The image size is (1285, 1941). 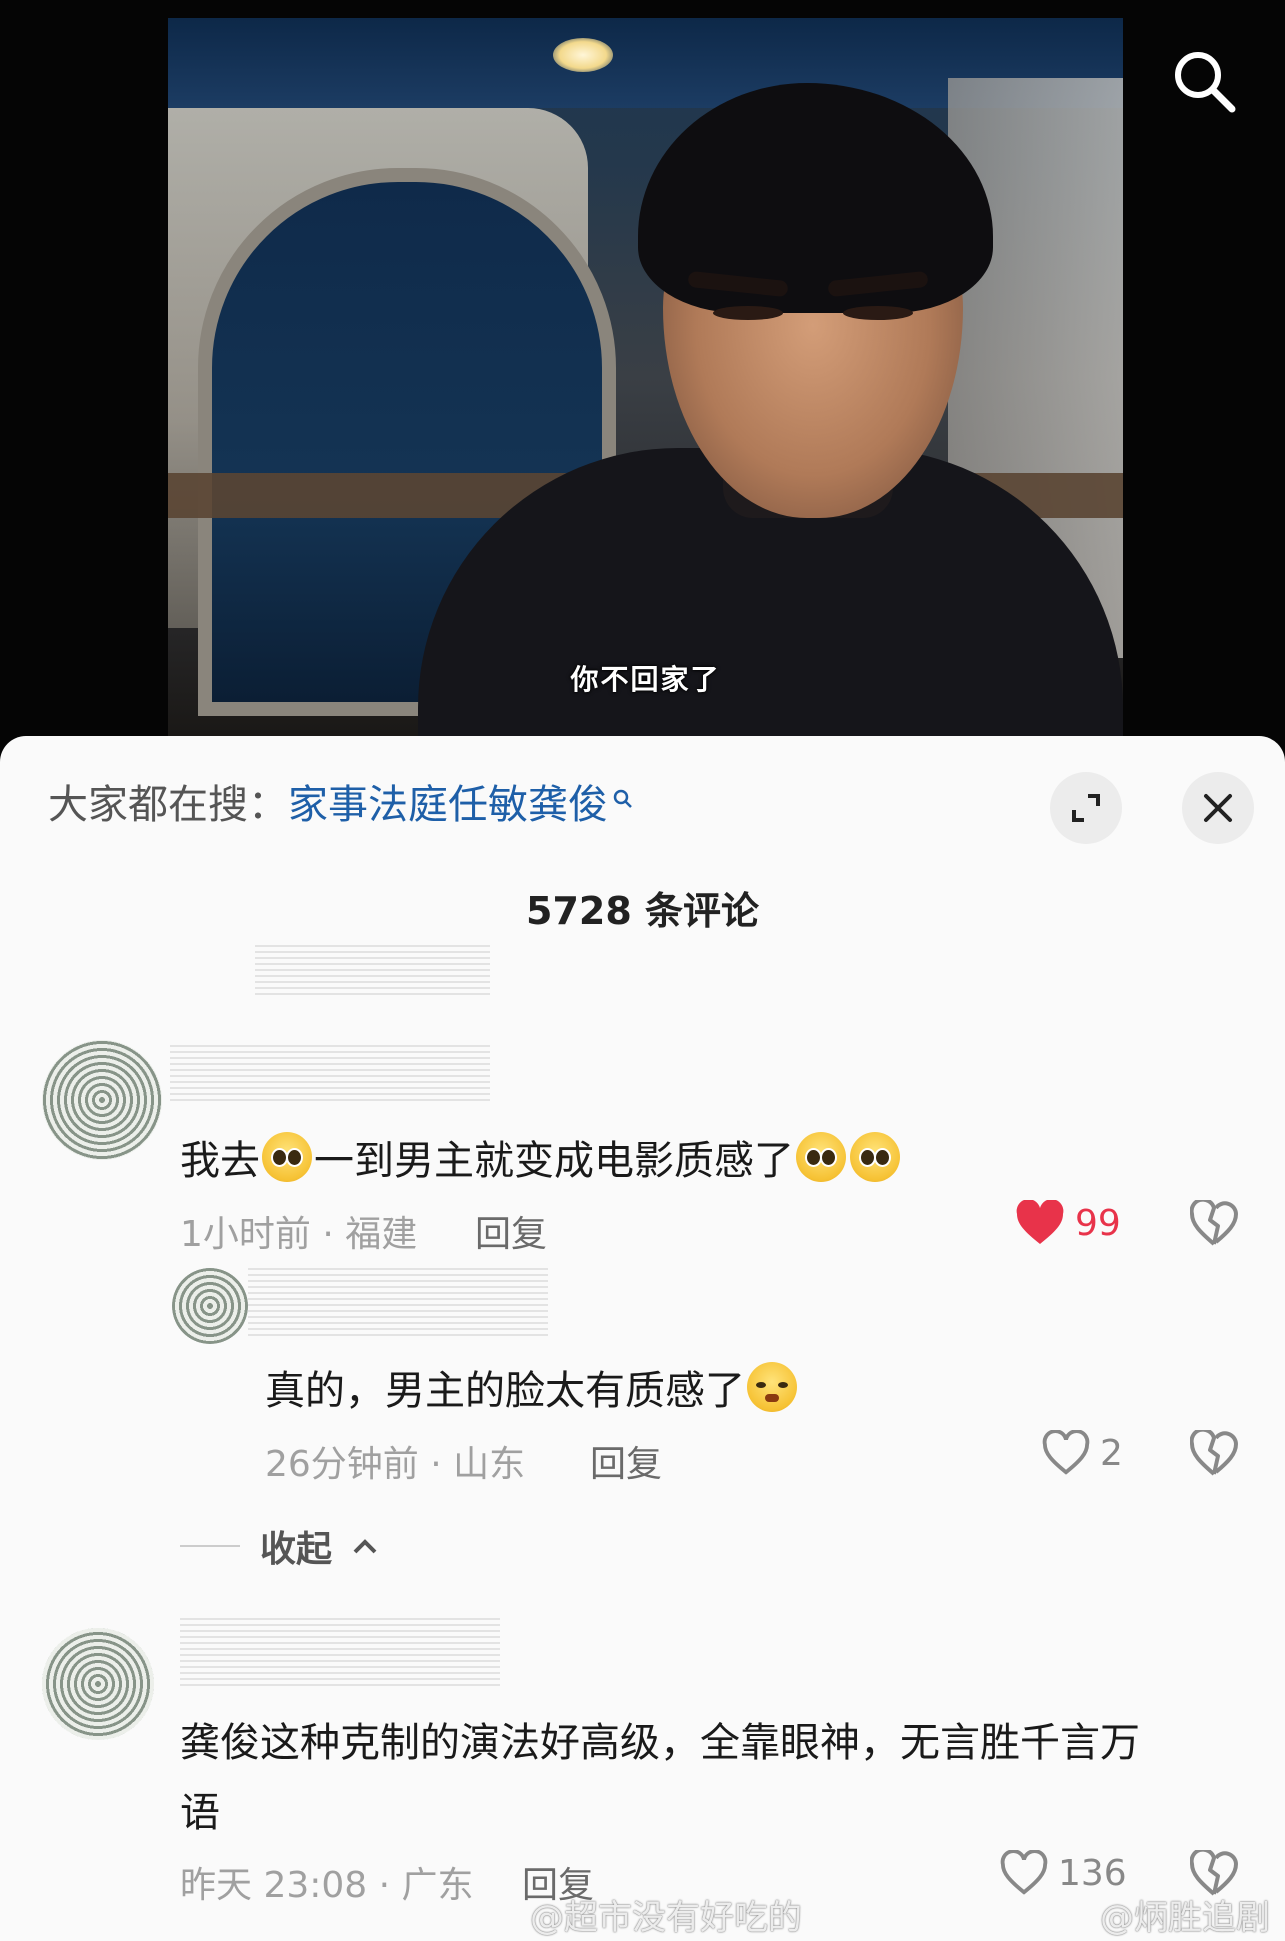 What do you see at coordinates (365, 1546) in the screenshot?
I see `chevron-up-icon` at bounding box center [365, 1546].